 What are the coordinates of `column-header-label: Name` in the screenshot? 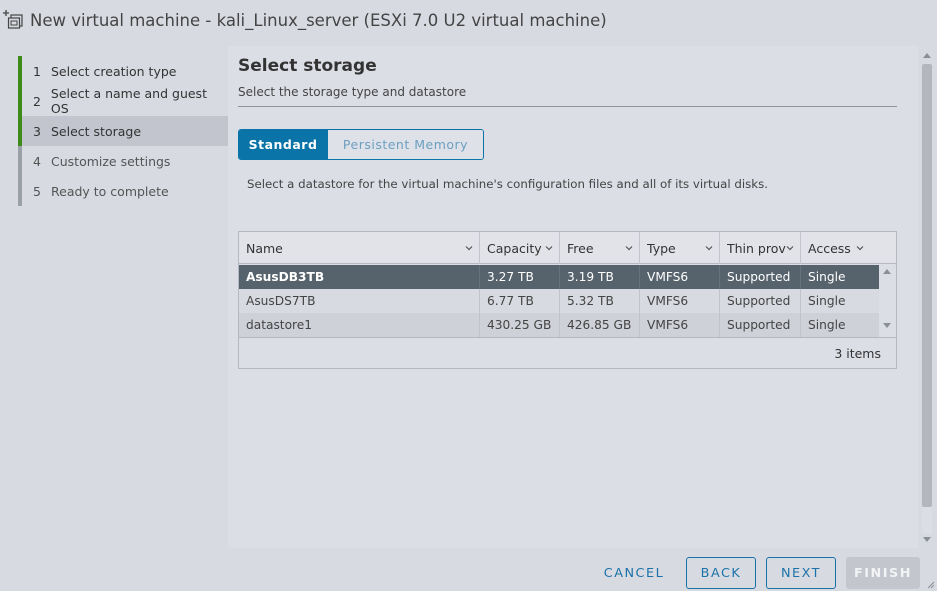 It's located at (264, 248).